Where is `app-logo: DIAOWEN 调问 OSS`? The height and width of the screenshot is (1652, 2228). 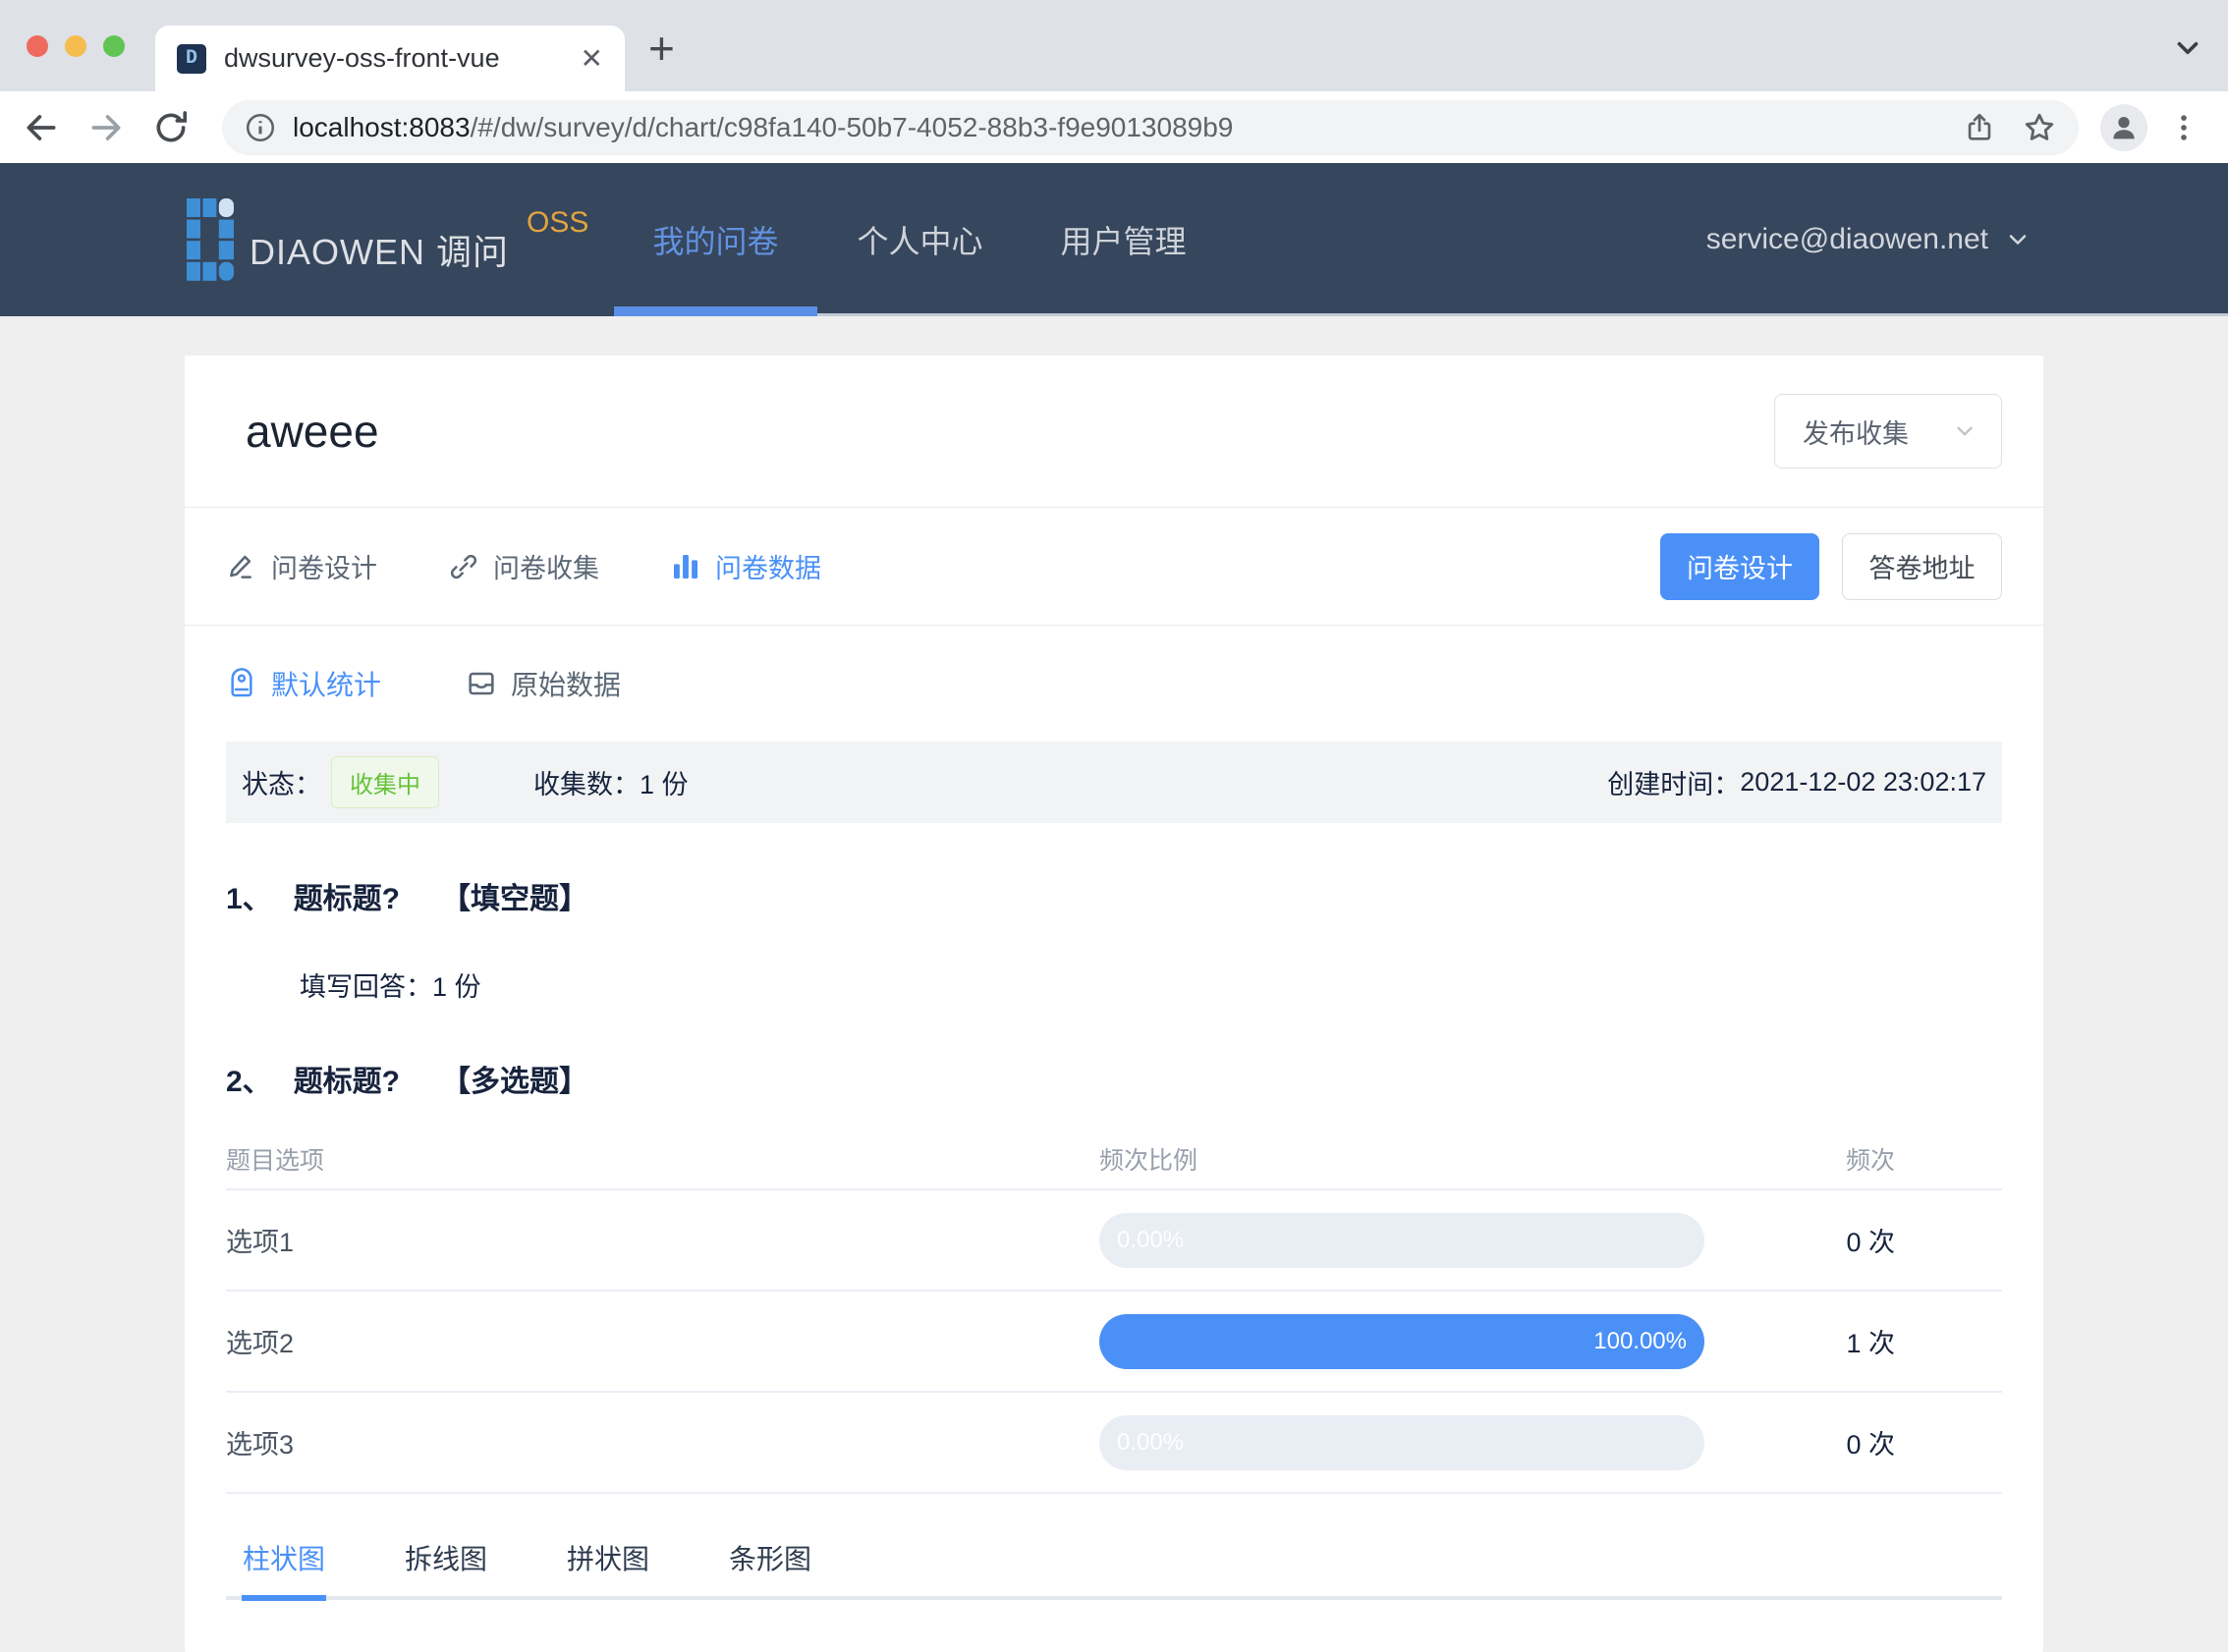
app-logo: DIAOWEN 调问 OSS is located at coordinates (388, 240).